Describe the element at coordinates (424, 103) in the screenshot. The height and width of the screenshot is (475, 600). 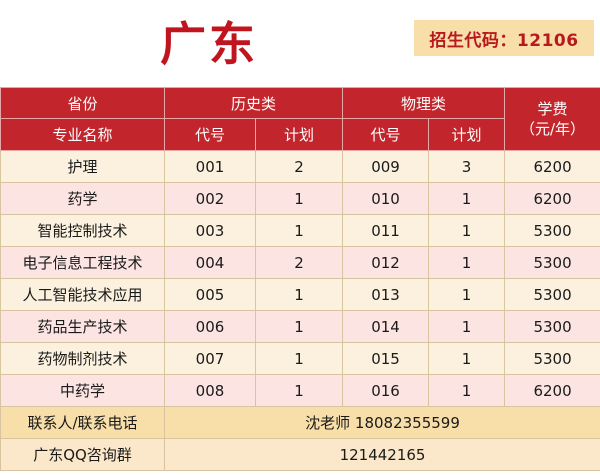
I see `header-physics: 物理类` at that location.